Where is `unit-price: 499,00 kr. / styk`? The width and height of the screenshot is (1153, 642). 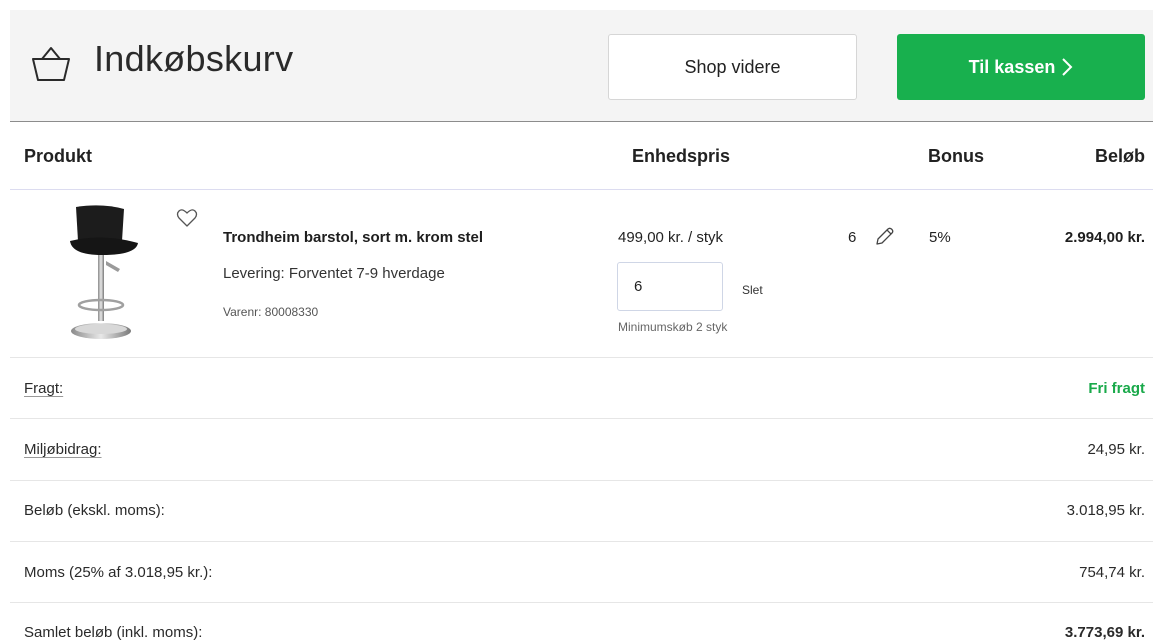
unit-price: 499,00 kr. / styk is located at coordinates (671, 237).